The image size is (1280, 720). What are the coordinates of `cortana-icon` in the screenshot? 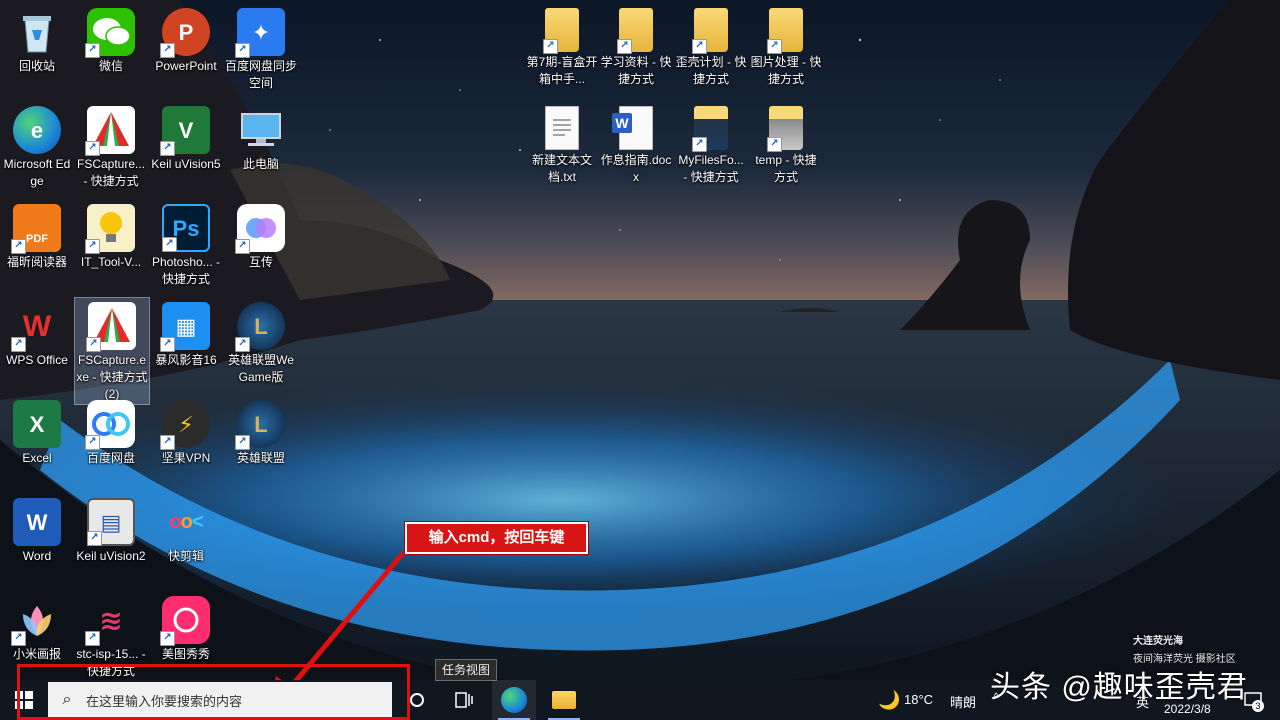 It's located at (417, 700).